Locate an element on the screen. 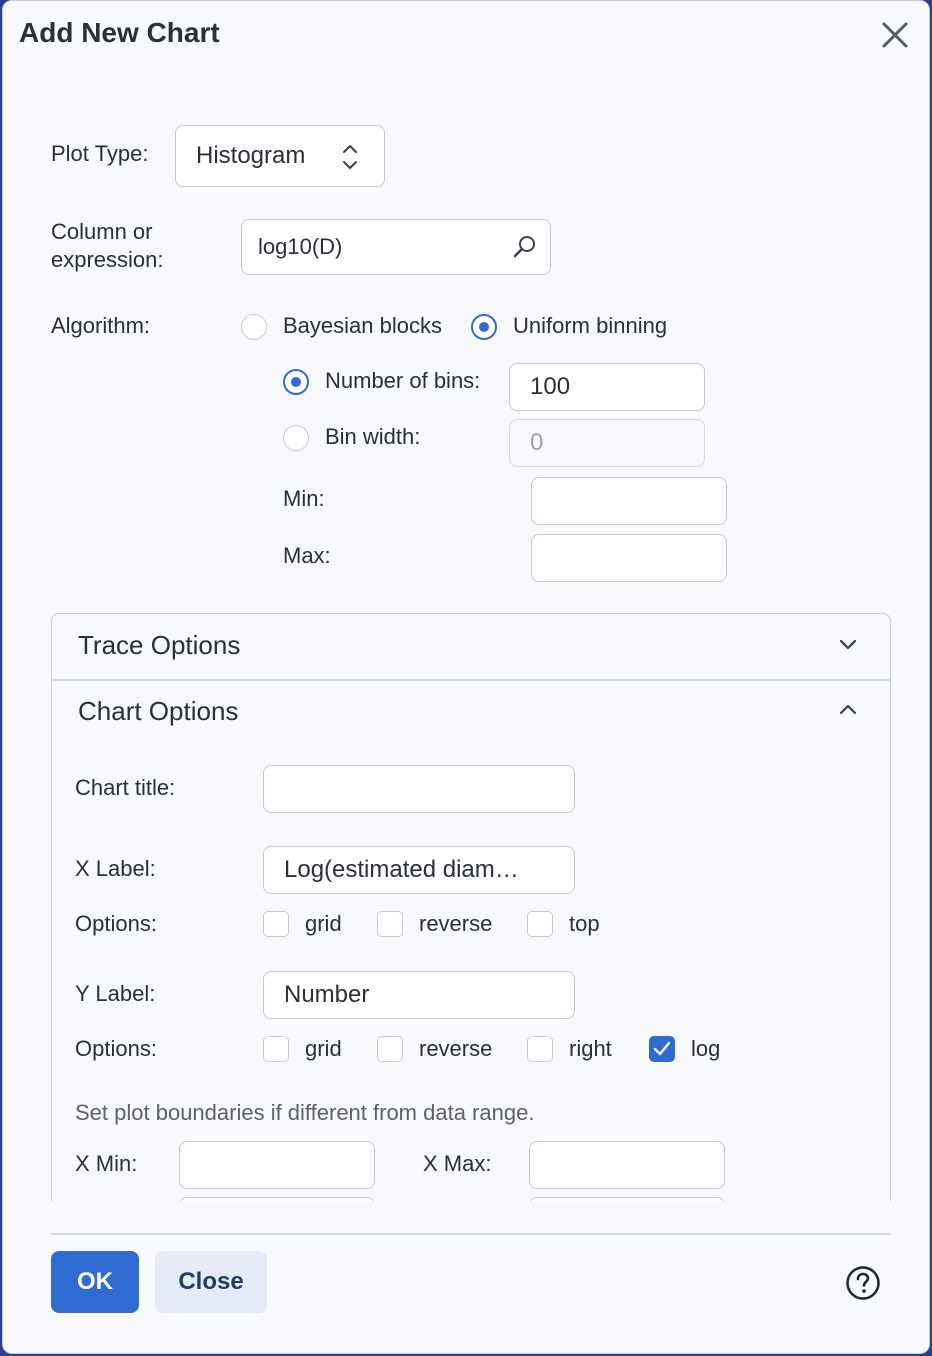  chart-title-input is located at coordinates (419, 789).